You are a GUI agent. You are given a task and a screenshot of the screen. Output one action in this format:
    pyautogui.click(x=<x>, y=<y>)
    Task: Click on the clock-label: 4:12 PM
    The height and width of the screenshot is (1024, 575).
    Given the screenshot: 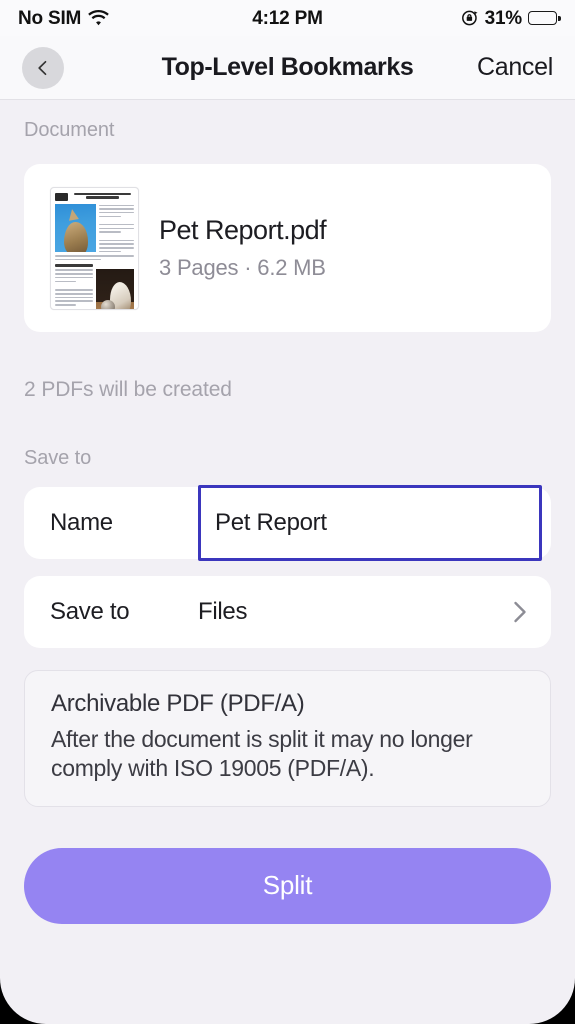 What is the action you would take?
    pyautogui.click(x=287, y=18)
    